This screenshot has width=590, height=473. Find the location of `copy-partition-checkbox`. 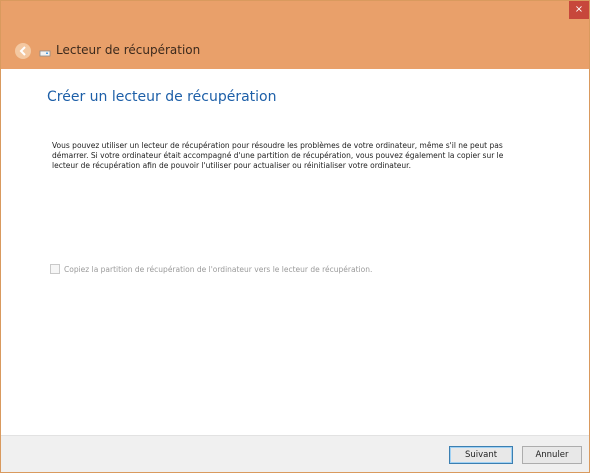

copy-partition-checkbox is located at coordinates (55, 269).